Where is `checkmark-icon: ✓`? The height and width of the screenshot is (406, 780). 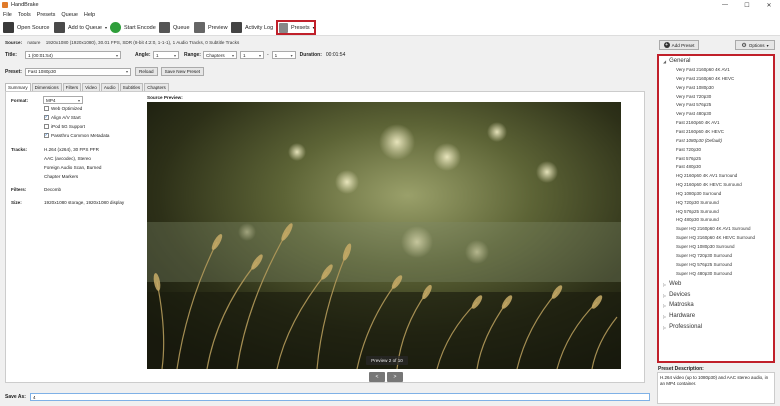 checkmark-icon: ✓ is located at coordinates (46, 135).